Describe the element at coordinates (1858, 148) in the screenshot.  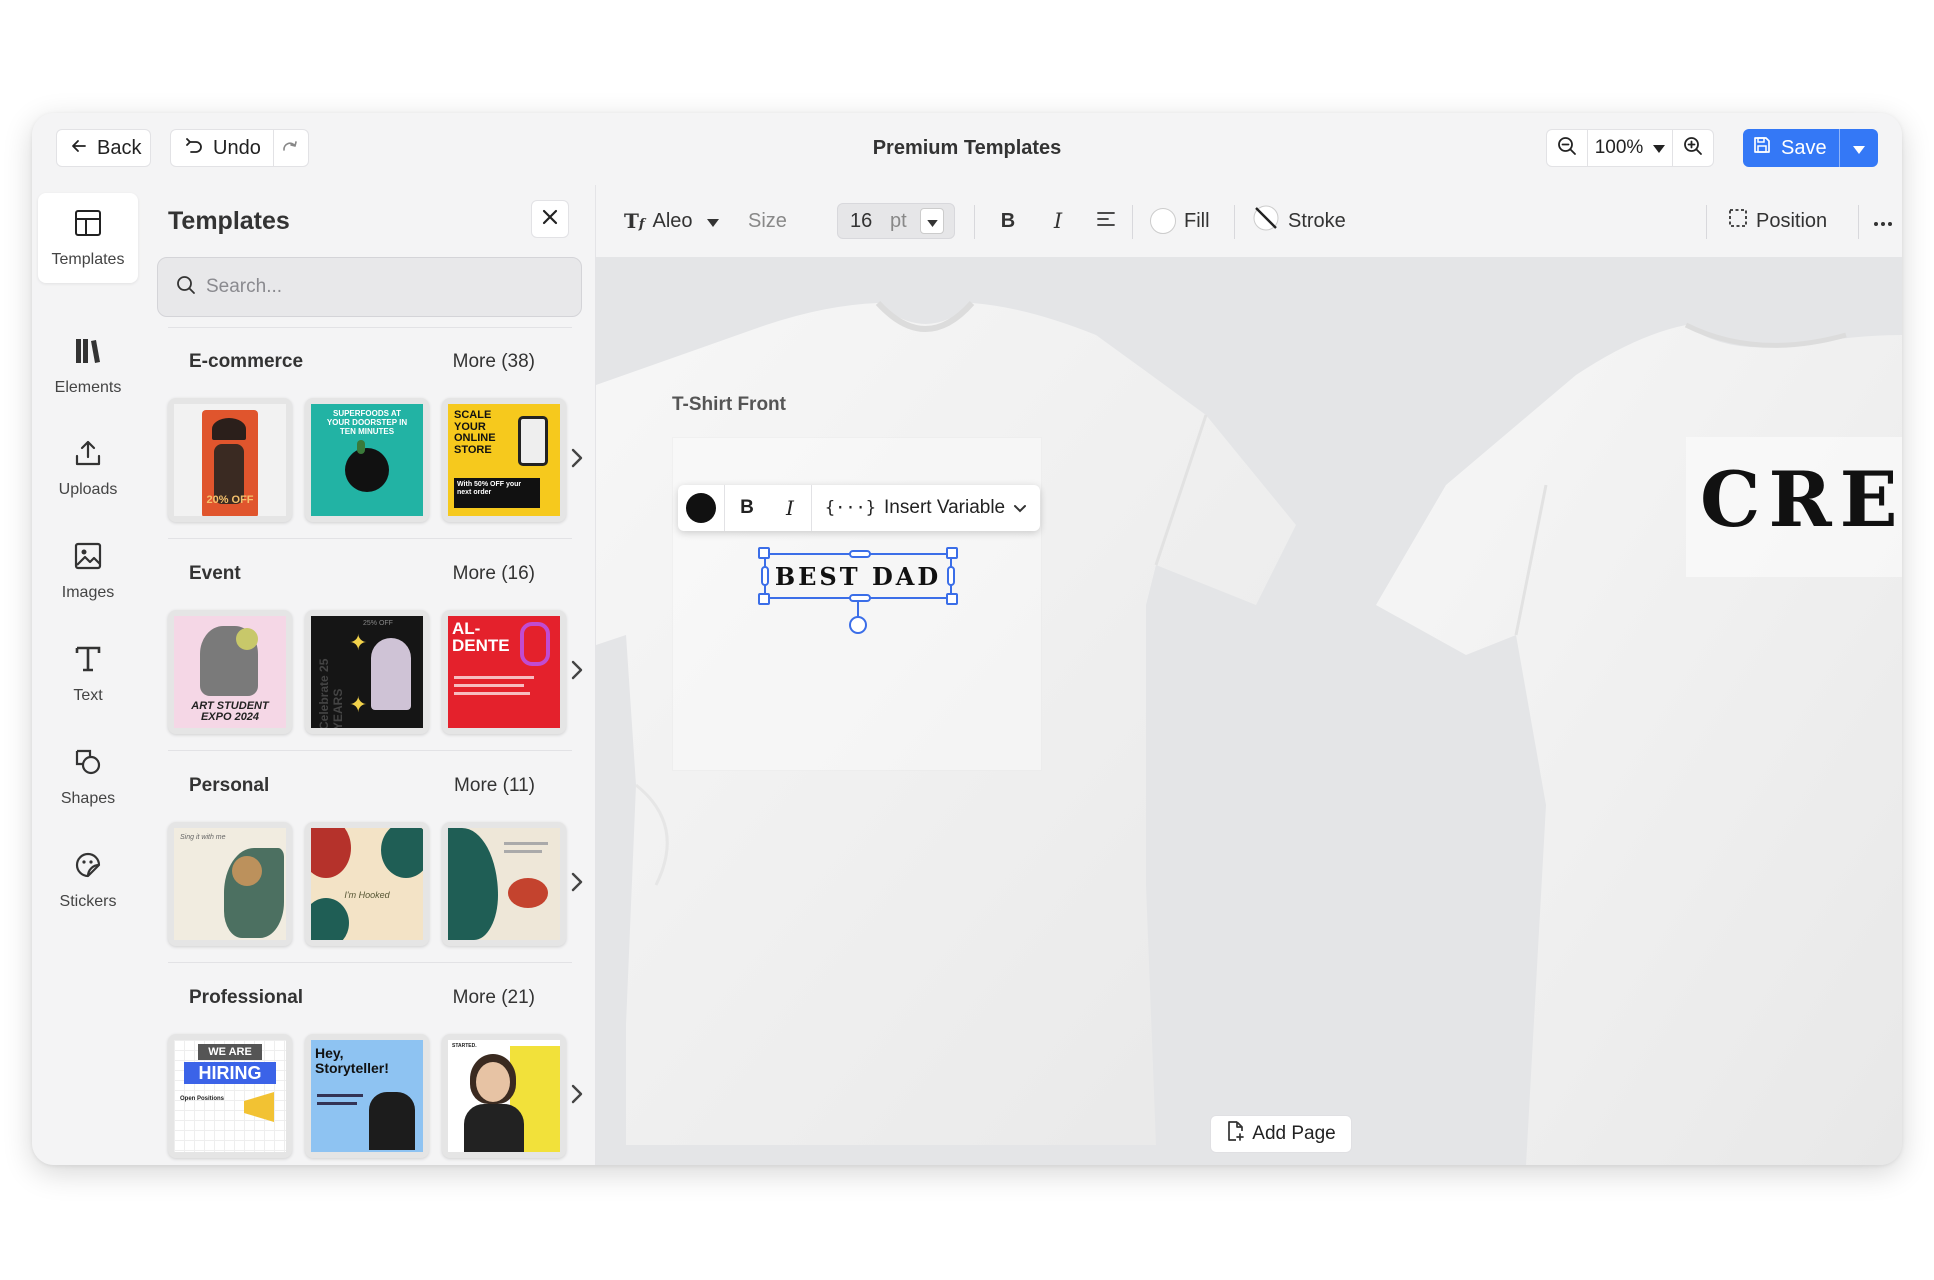
I see `save-options-button` at that location.